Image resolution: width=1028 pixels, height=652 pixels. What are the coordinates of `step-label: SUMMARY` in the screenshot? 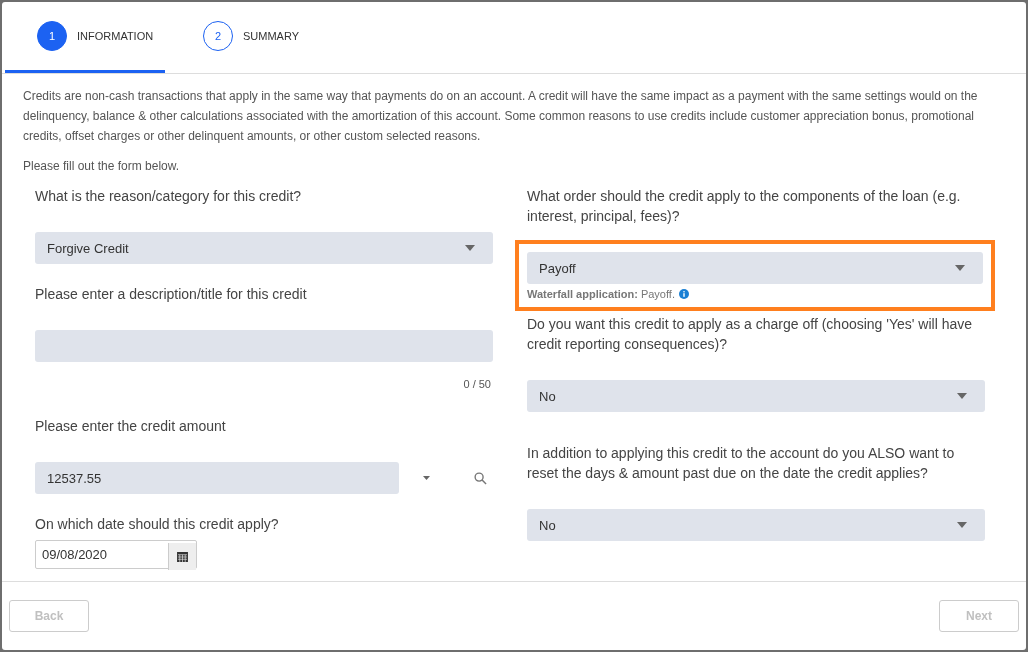 It's located at (271, 36).